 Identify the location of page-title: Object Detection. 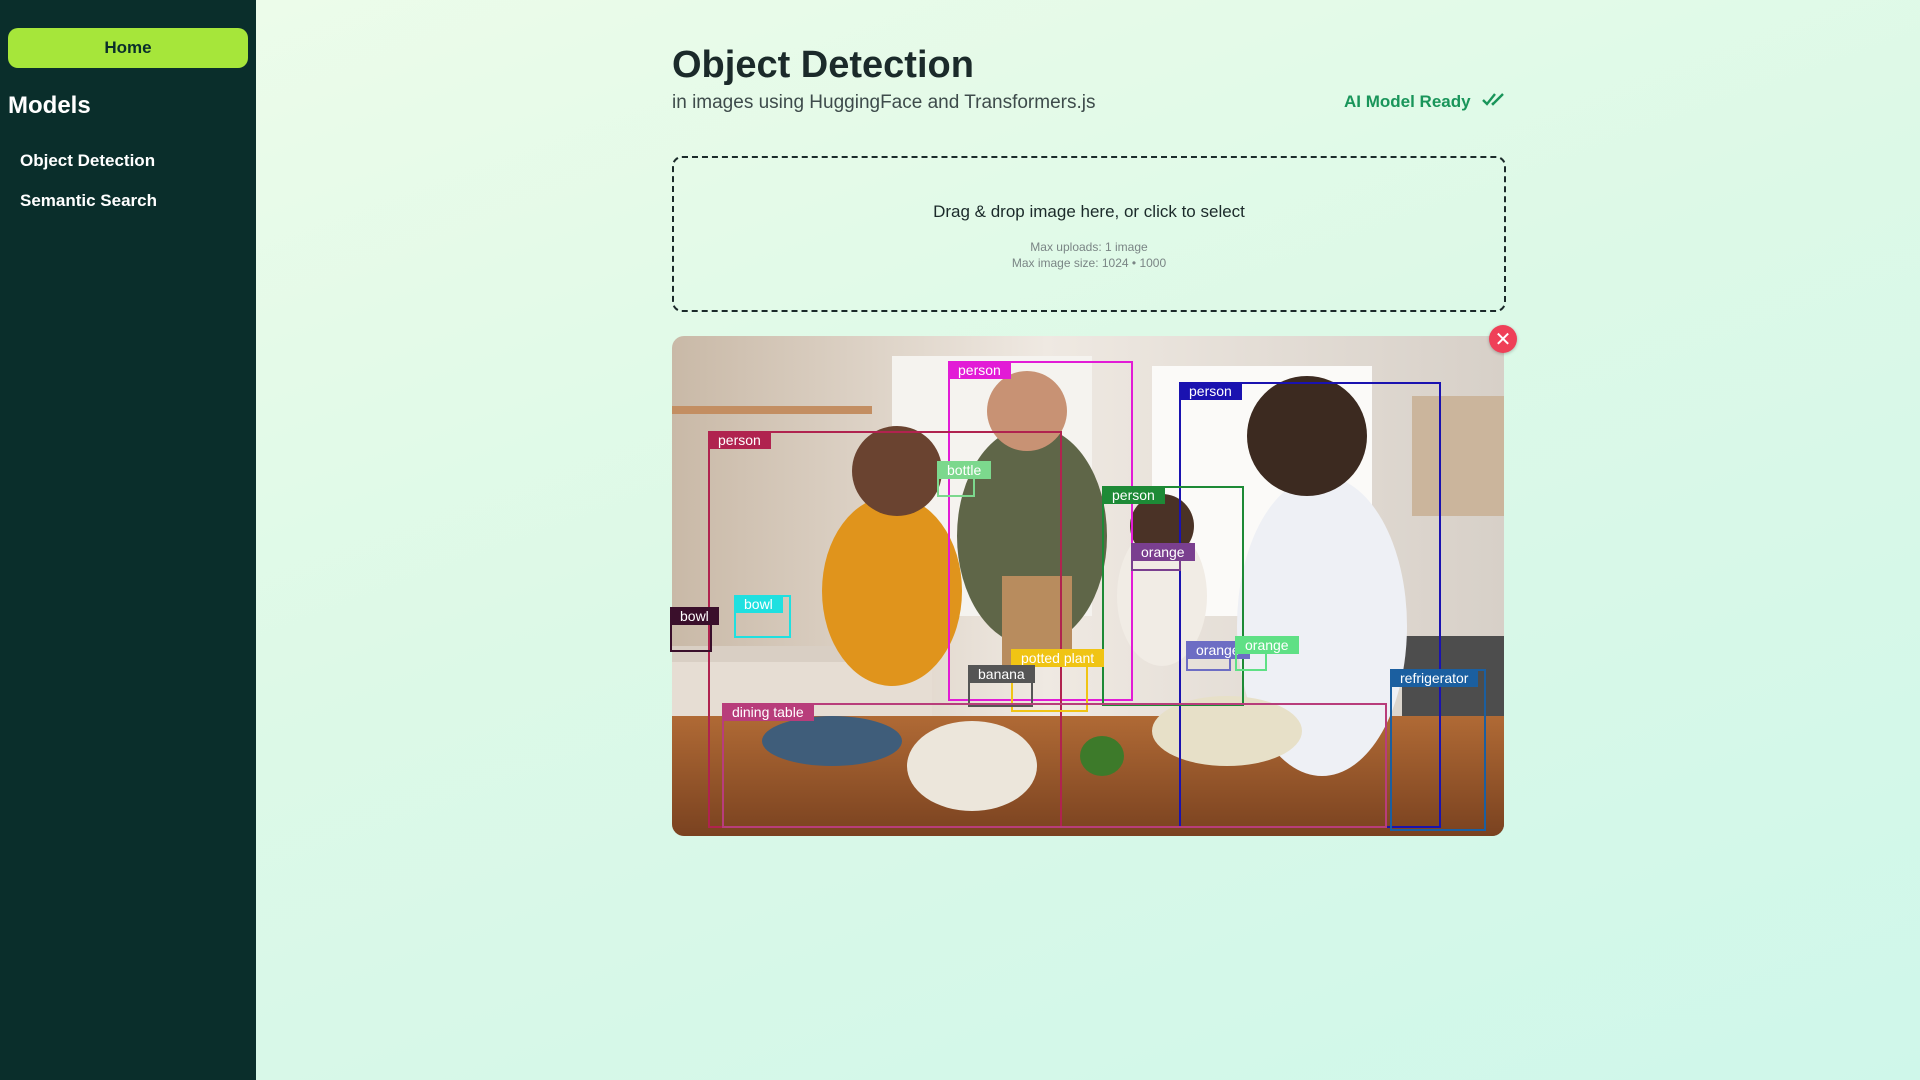
(823, 65).